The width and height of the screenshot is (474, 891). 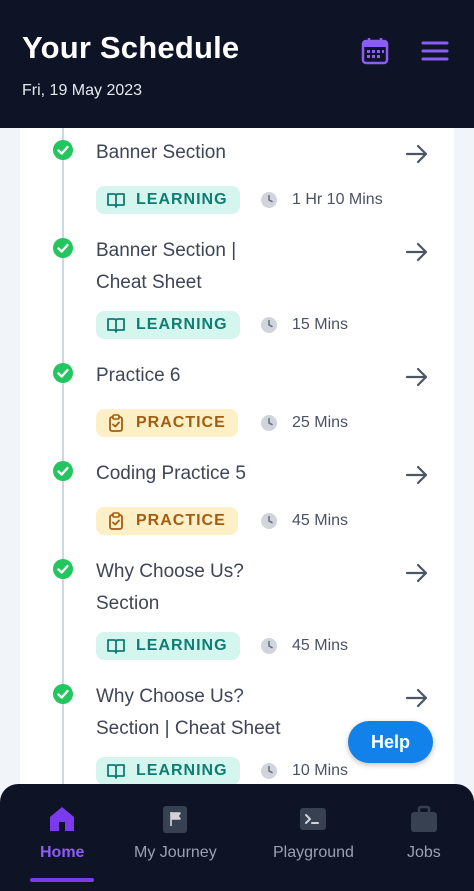 What do you see at coordinates (313, 819) in the screenshot?
I see `terminal-icon` at bounding box center [313, 819].